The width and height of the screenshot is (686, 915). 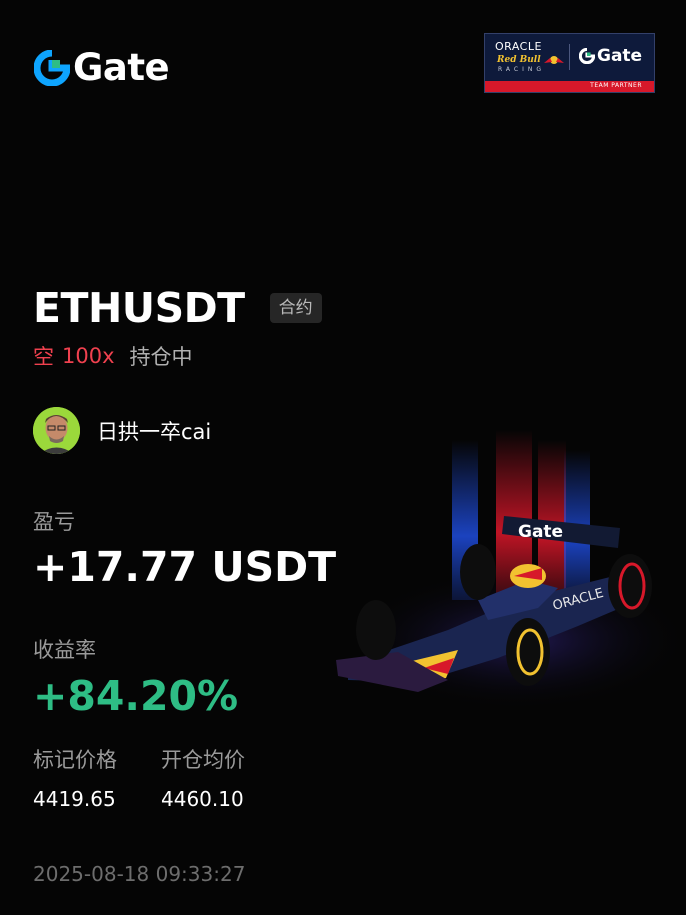 I want to click on position-info: 空 100x 持仓中, so click(x=113, y=356).